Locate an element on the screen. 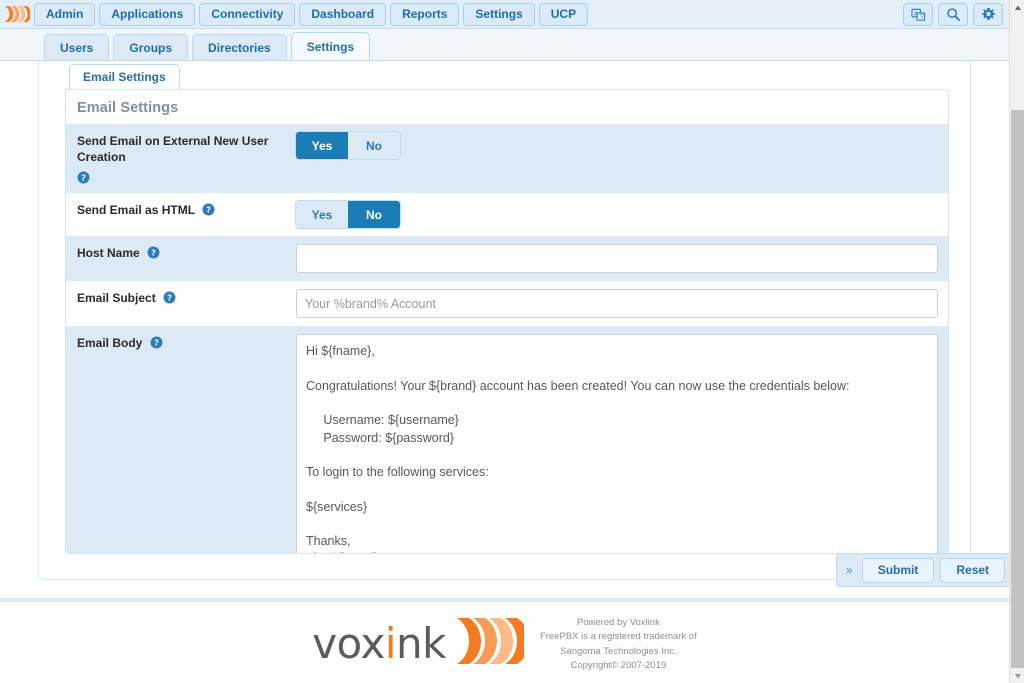 This screenshot has width=1024, height=683. tab-label: Users is located at coordinates (77, 47).